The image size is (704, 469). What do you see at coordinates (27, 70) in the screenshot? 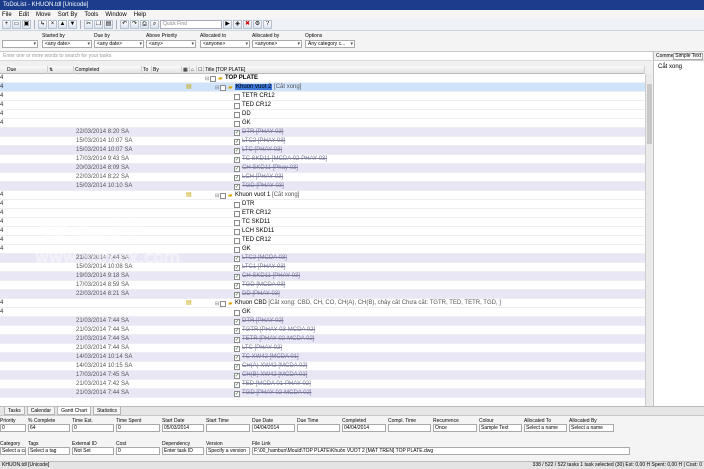
I see `column-header-due: Due` at bounding box center [27, 70].